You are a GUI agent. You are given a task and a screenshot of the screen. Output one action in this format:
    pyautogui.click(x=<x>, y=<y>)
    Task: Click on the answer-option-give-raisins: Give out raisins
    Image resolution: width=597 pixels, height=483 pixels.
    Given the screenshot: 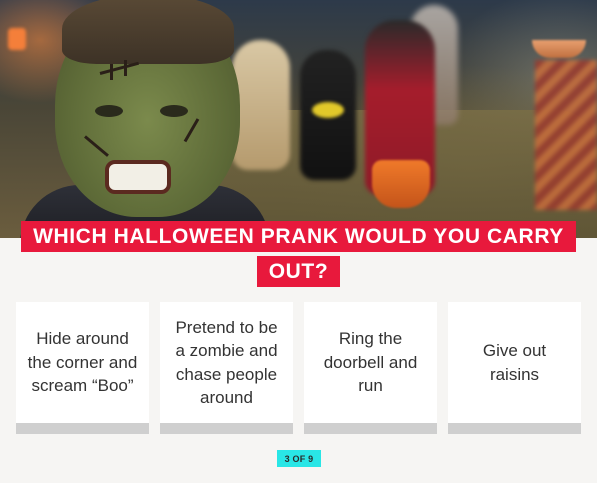 What is the action you would take?
    pyautogui.click(x=514, y=368)
    